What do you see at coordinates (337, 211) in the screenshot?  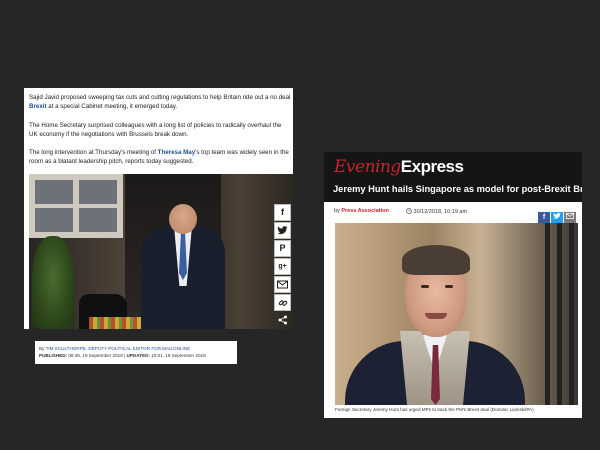 I see `source-prefix: by` at bounding box center [337, 211].